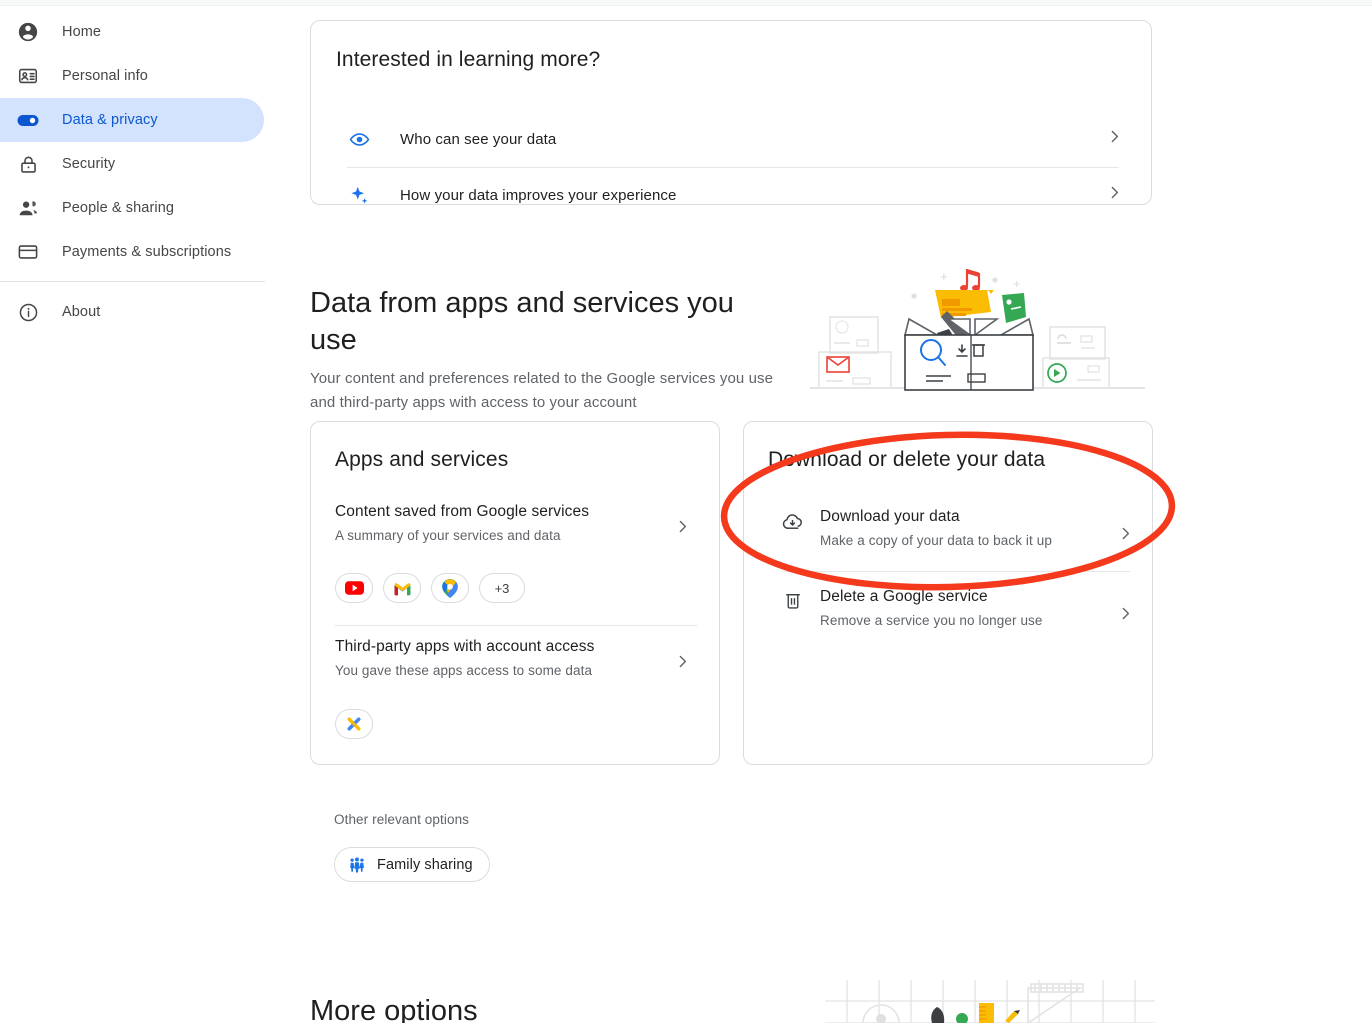 This screenshot has height=1023, width=1372. I want to click on badge-icon, so click(28, 76).